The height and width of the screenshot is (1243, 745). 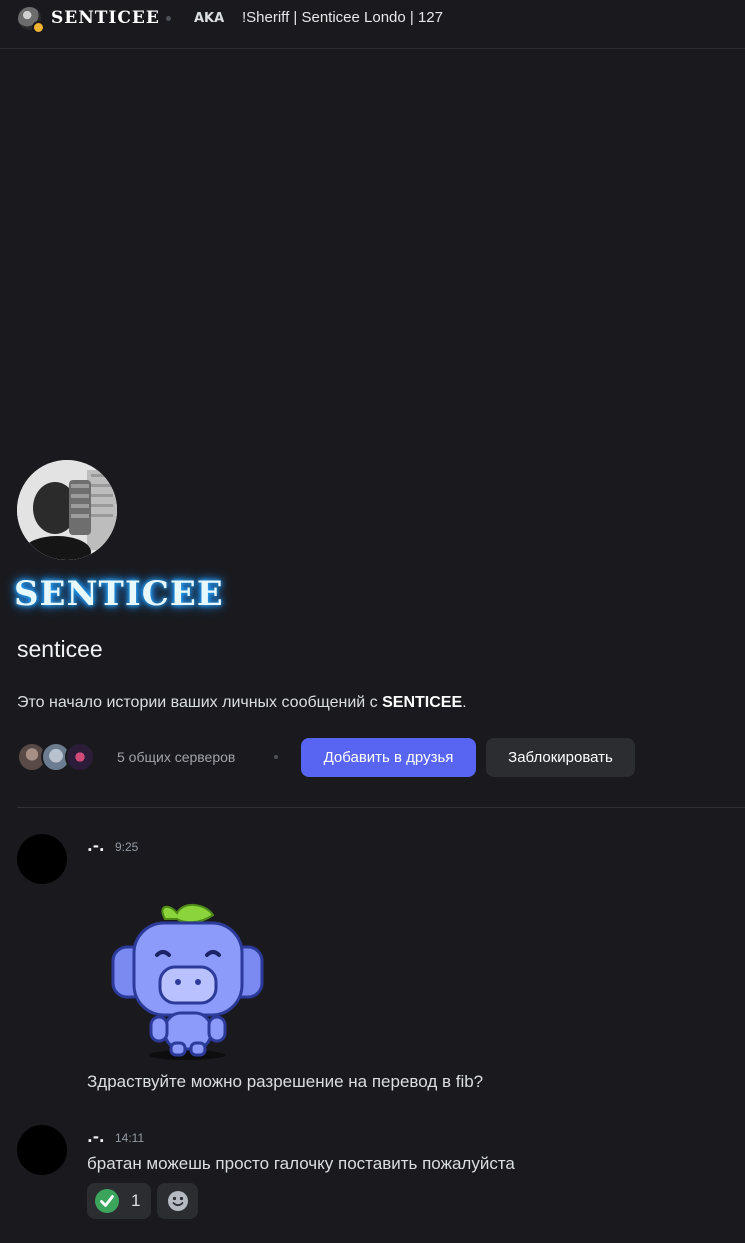 I want to click on profile-photo, so click(x=67, y=510).